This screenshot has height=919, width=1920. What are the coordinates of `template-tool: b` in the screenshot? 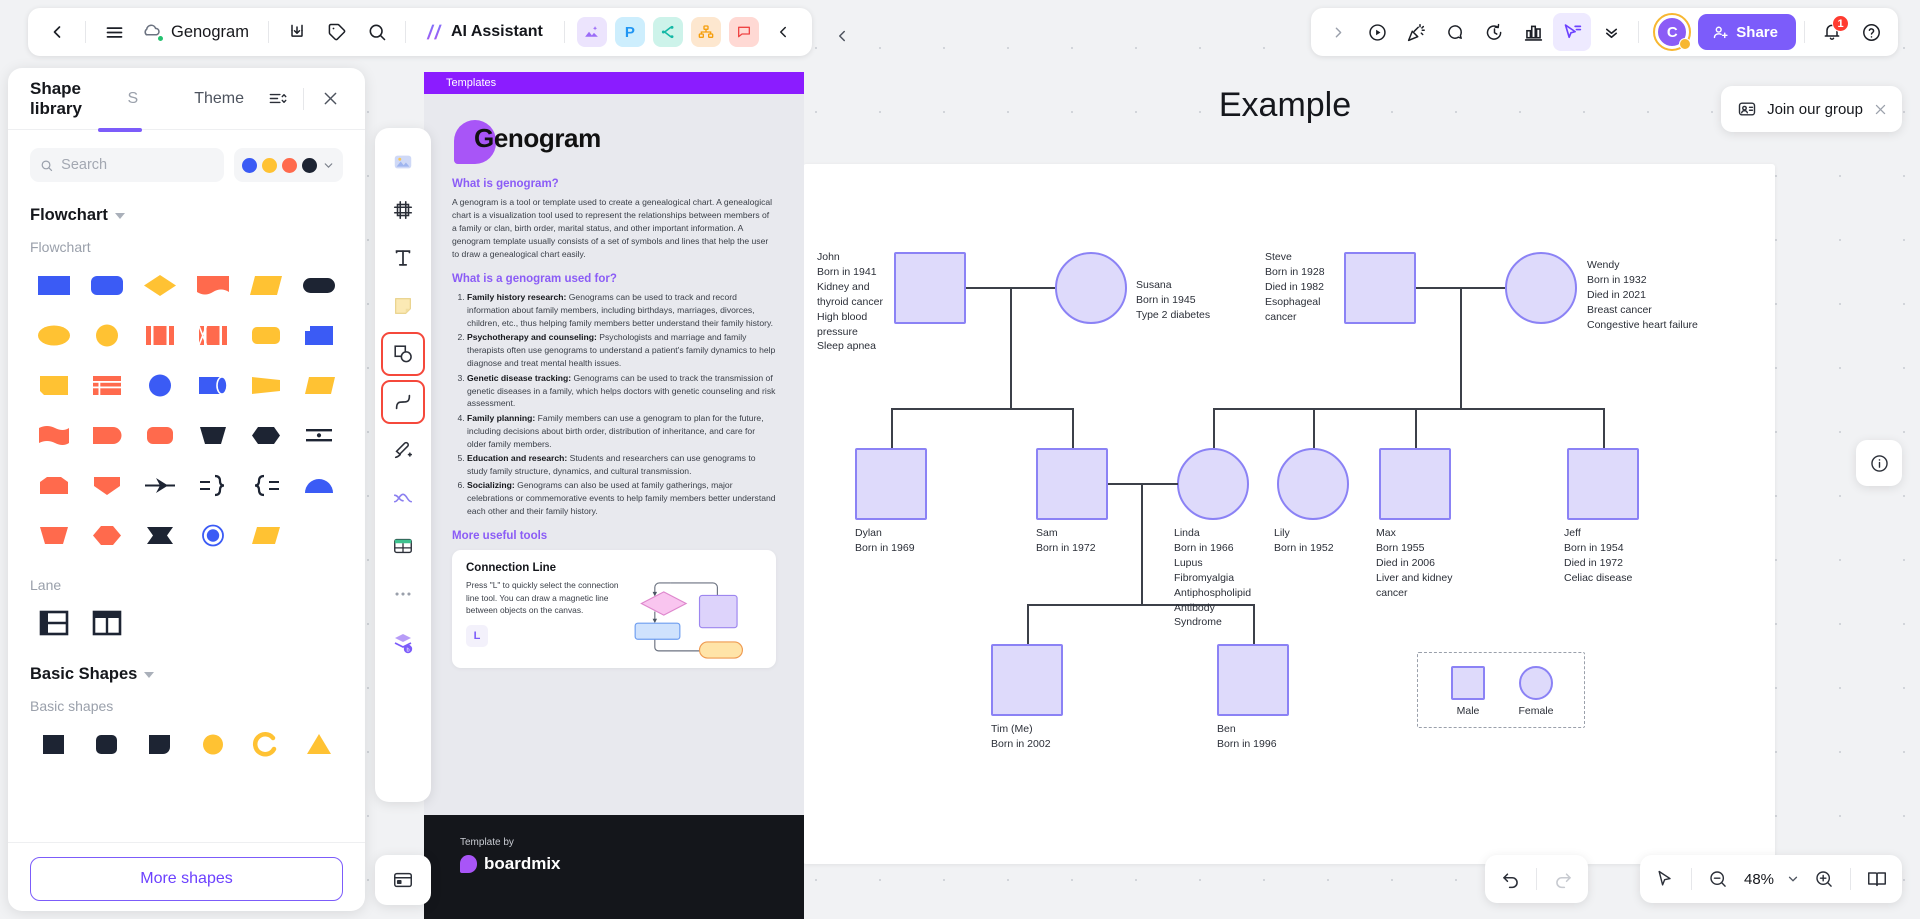 It's located at (403, 642).